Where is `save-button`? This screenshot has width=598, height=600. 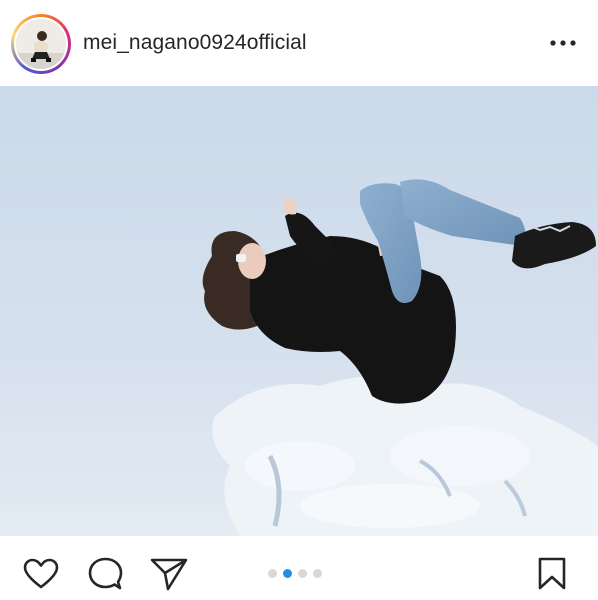
save-button is located at coordinates (552, 574).